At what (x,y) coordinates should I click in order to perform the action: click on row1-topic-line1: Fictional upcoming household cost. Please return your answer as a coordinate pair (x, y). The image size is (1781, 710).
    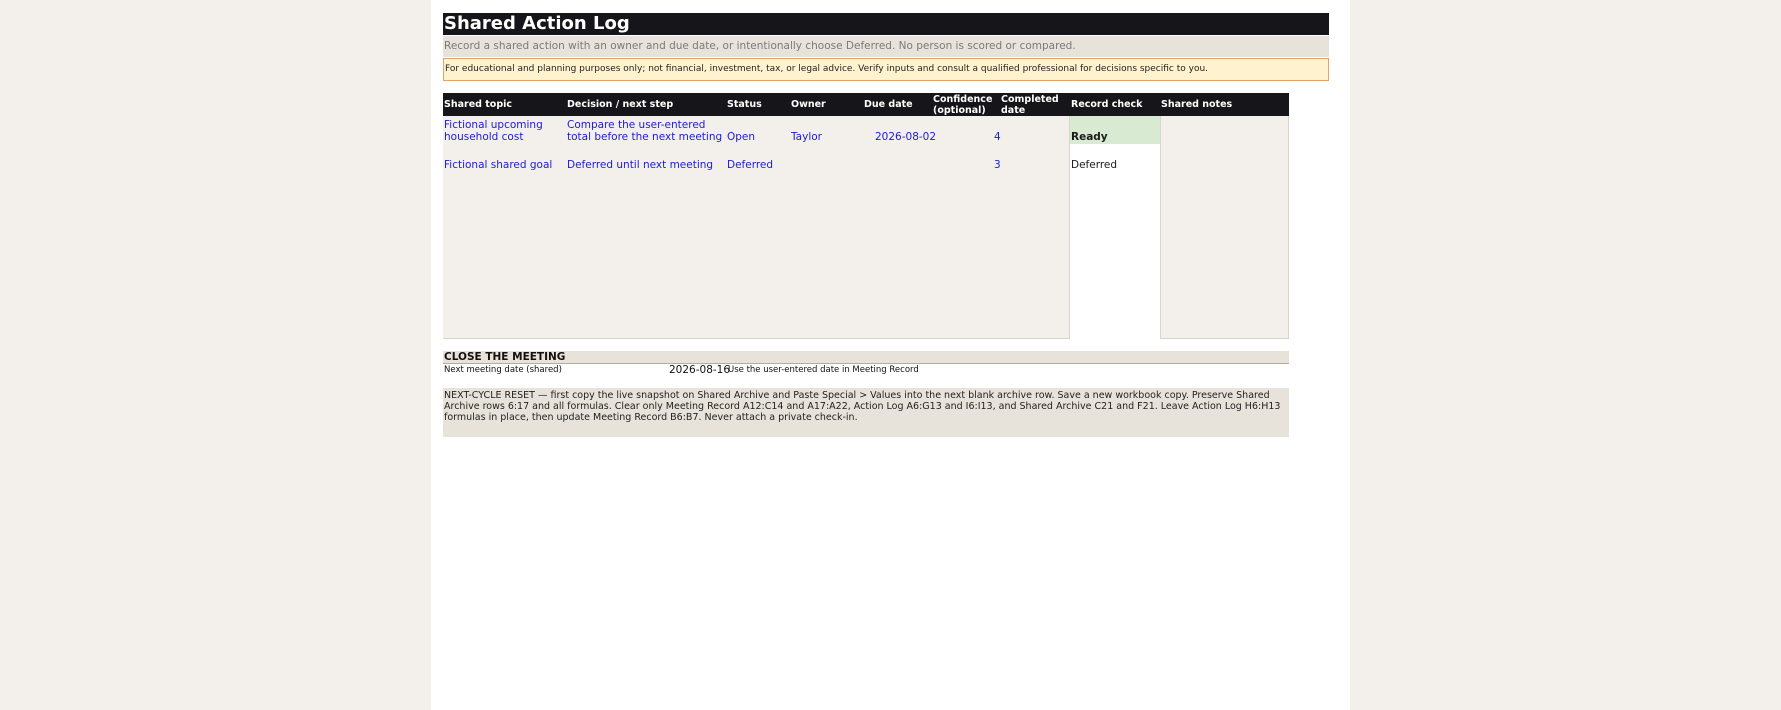
    Looking at the image, I should click on (494, 131).